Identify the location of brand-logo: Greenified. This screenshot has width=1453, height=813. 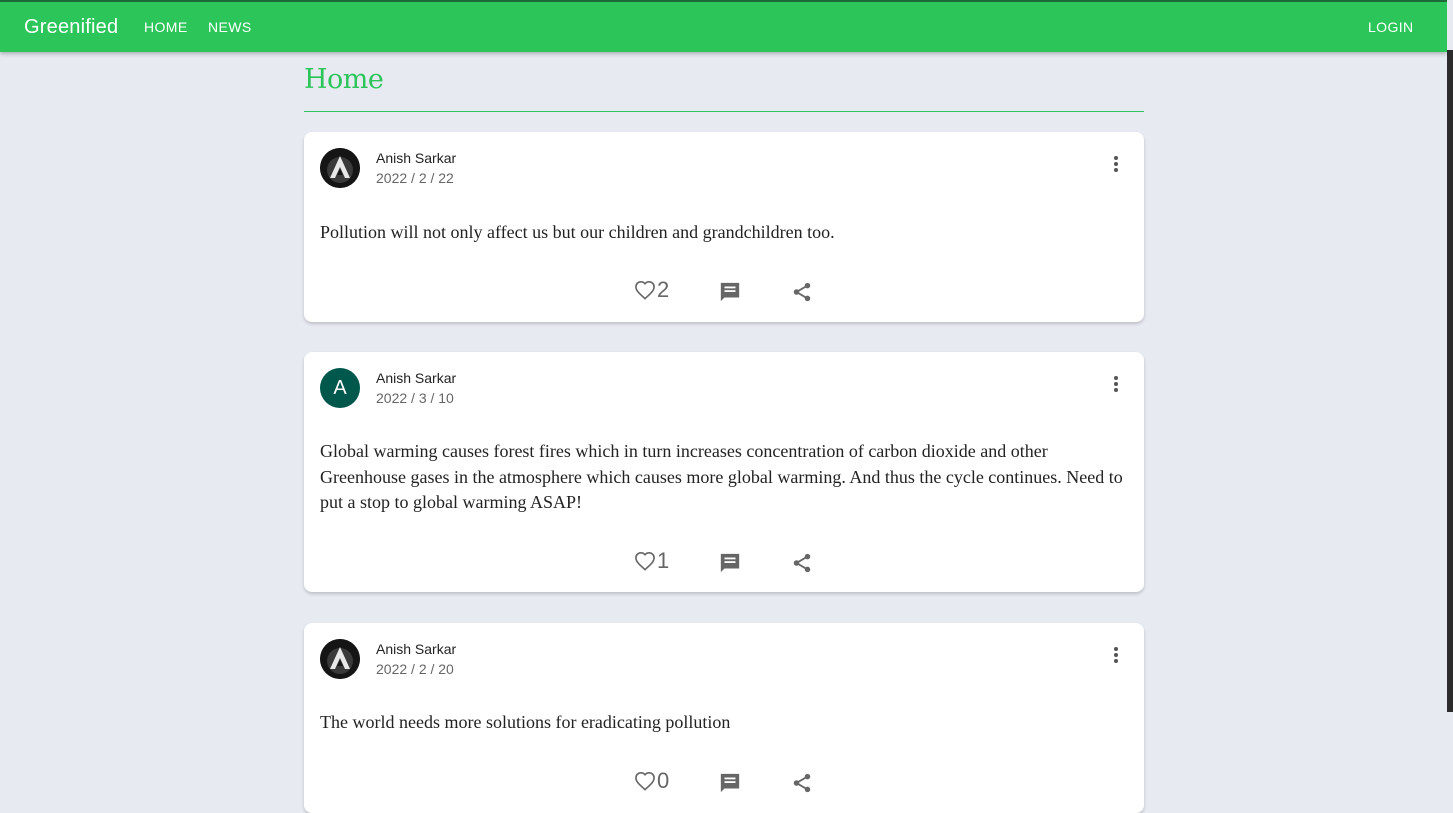
(71, 27).